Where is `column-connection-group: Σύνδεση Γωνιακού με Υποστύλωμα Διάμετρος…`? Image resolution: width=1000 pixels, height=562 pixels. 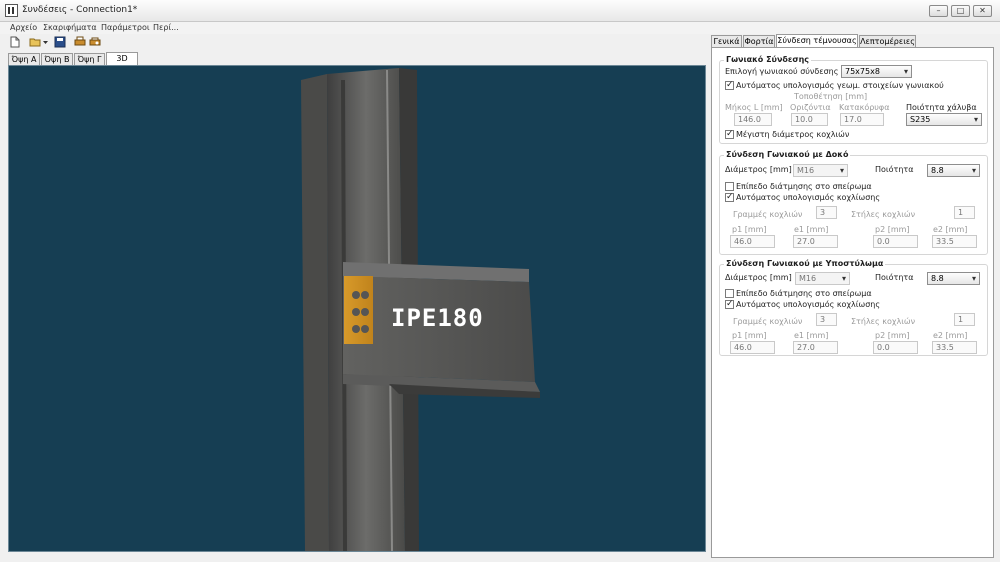 column-connection-group: Σύνδεση Γωνιακού με Υποστύλωμα Διάμετρος… is located at coordinates (853, 307).